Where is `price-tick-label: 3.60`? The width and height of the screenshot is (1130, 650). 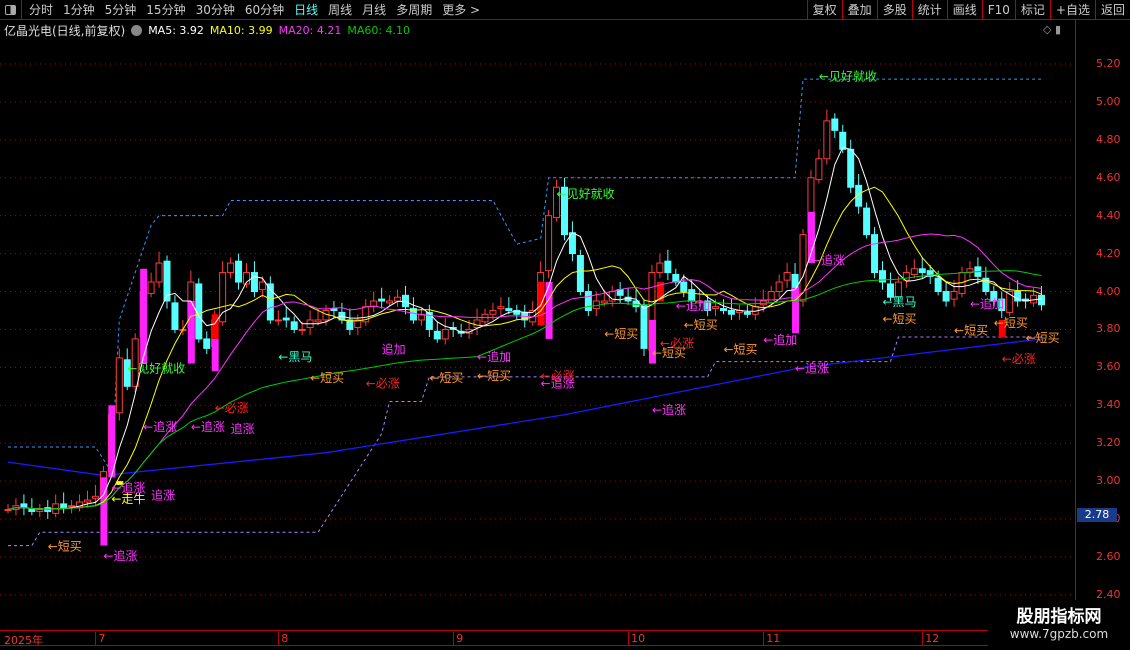 price-tick-label: 3.60 is located at coordinates (1108, 367).